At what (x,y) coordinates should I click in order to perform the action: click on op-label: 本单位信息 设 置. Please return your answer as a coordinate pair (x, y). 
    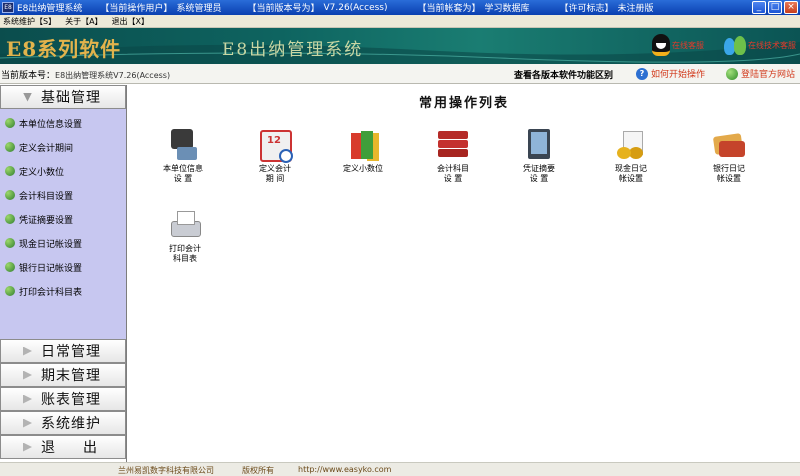
    Looking at the image, I should click on (183, 173).